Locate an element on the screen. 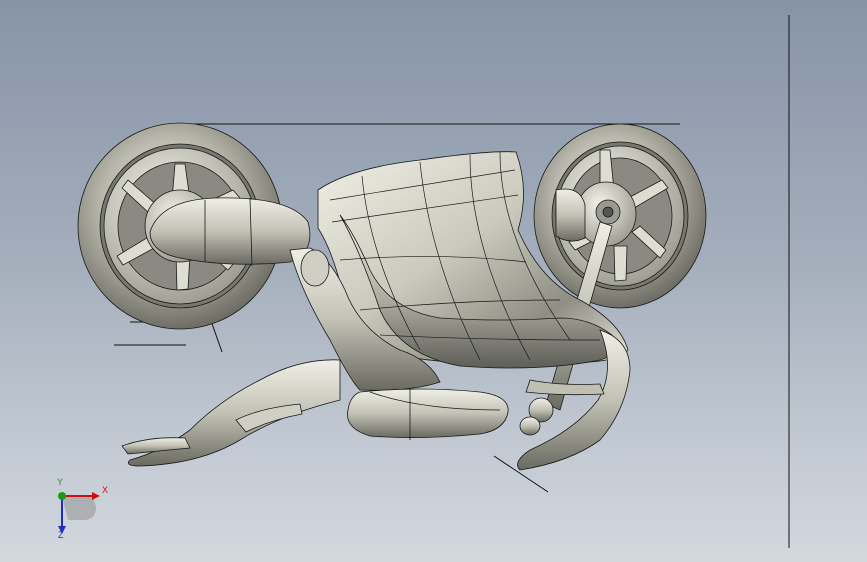  front-tank is located at coordinates (230, 231).